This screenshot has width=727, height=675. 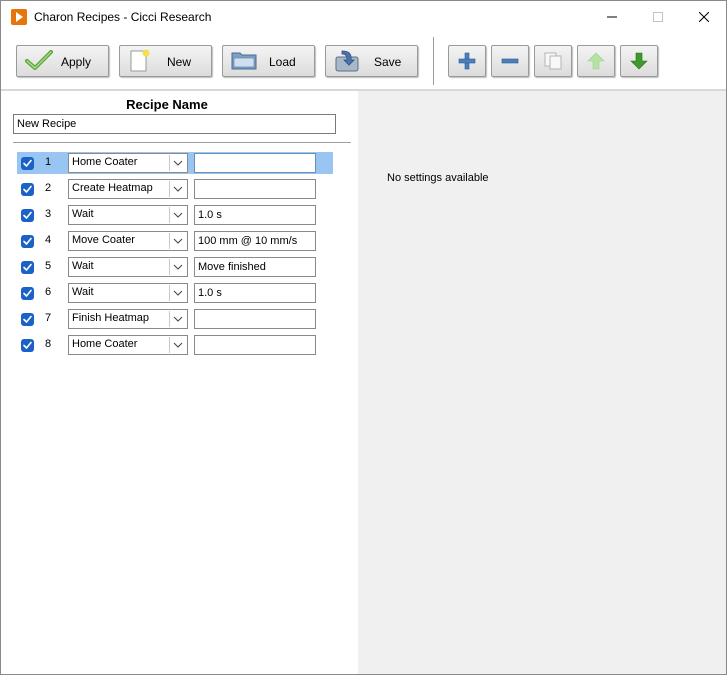 I want to click on step-row: 5 Wait Move finished, so click(x=175, y=267).